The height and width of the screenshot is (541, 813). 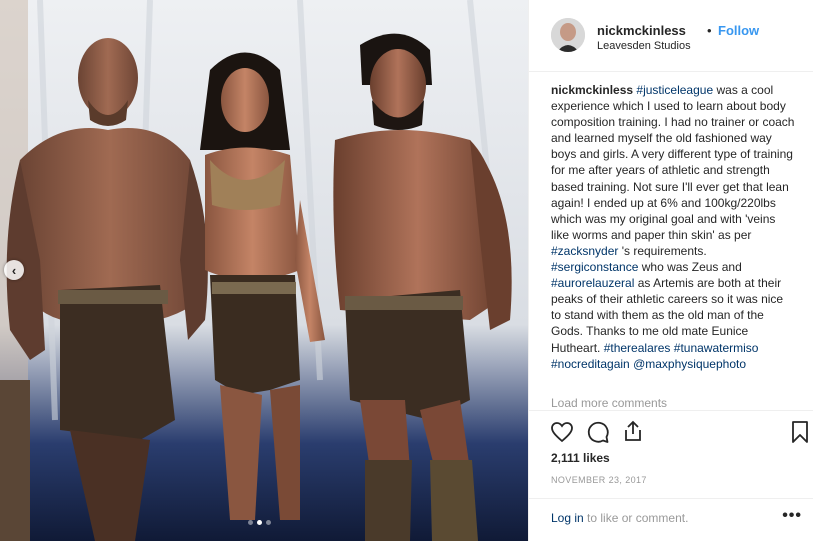 I want to click on heart-icon, so click(x=562, y=432).